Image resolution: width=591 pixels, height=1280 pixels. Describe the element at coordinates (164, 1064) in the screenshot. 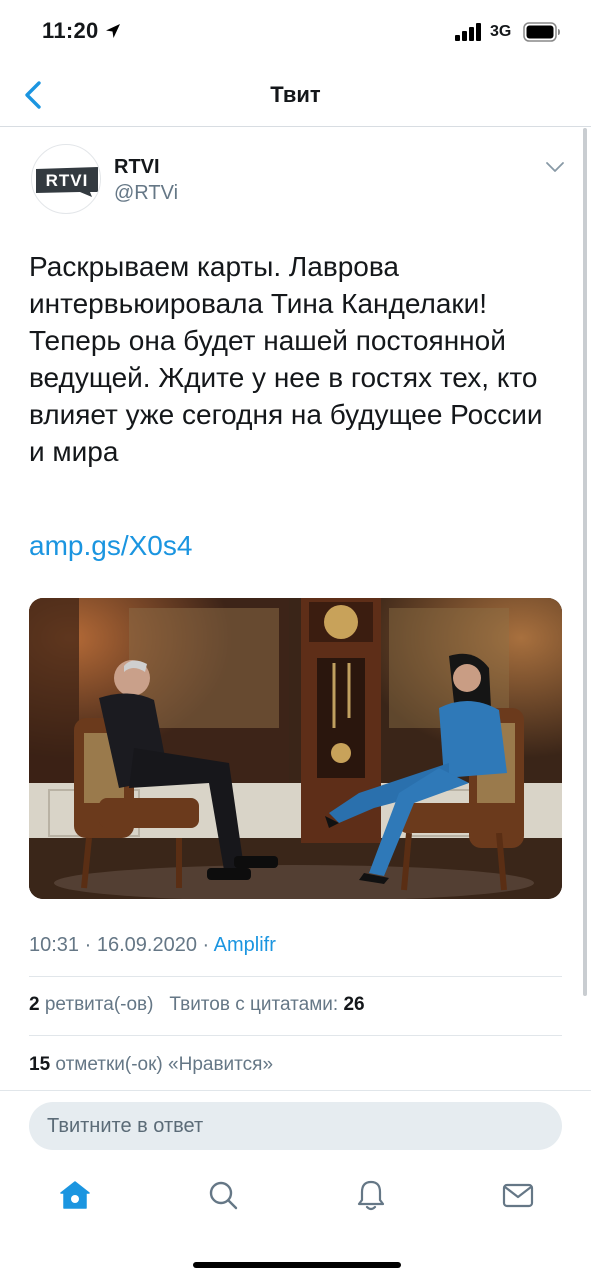

I see `likes-label: отметки(-ок) «Нравится»` at that location.